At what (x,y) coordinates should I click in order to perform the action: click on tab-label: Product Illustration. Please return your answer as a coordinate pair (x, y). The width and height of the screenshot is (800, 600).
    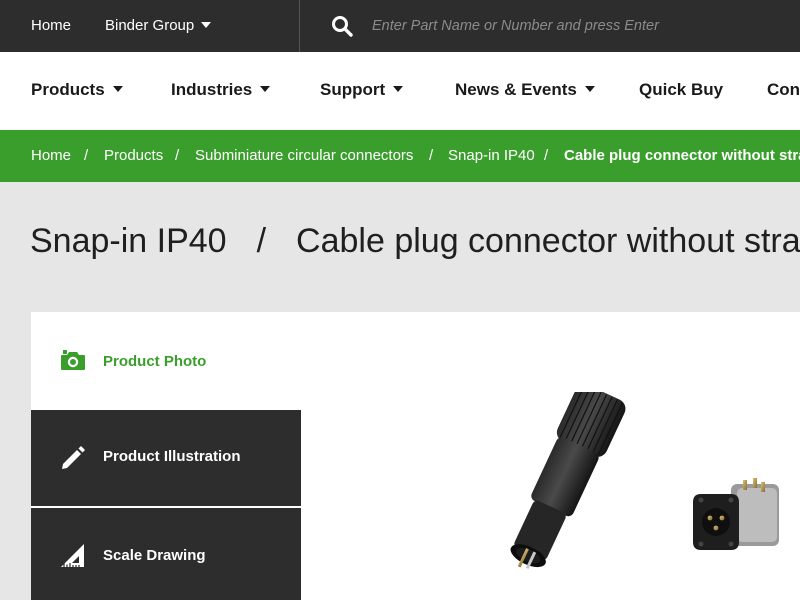
    Looking at the image, I should click on (172, 456).